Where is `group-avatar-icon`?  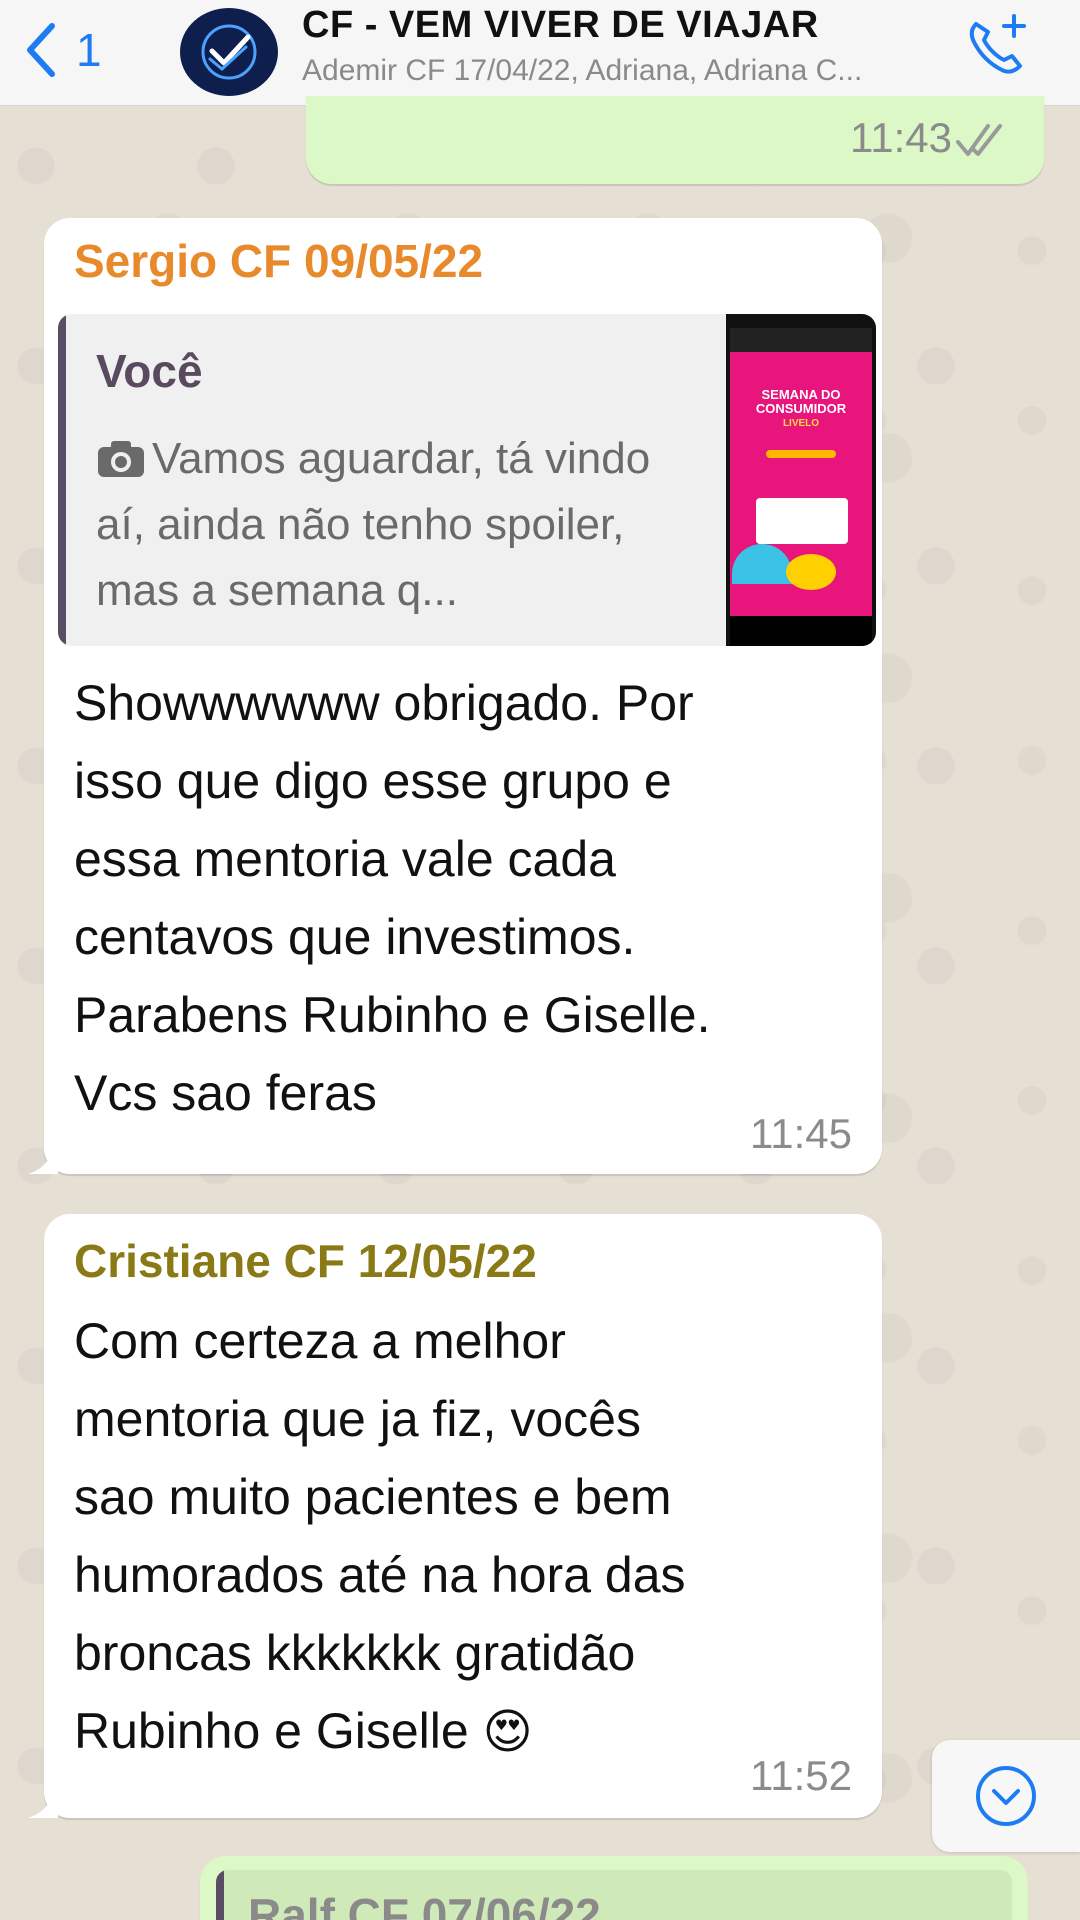 group-avatar-icon is located at coordinates (229, 52).